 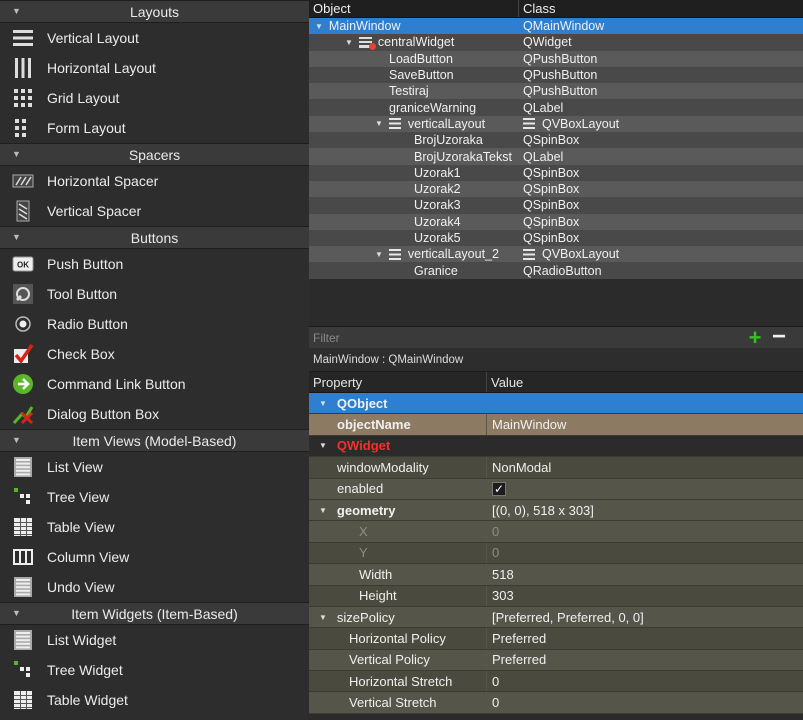 I want to click on property-row-windowmodality: windowModality NonModal, so click(x=556, y=468).